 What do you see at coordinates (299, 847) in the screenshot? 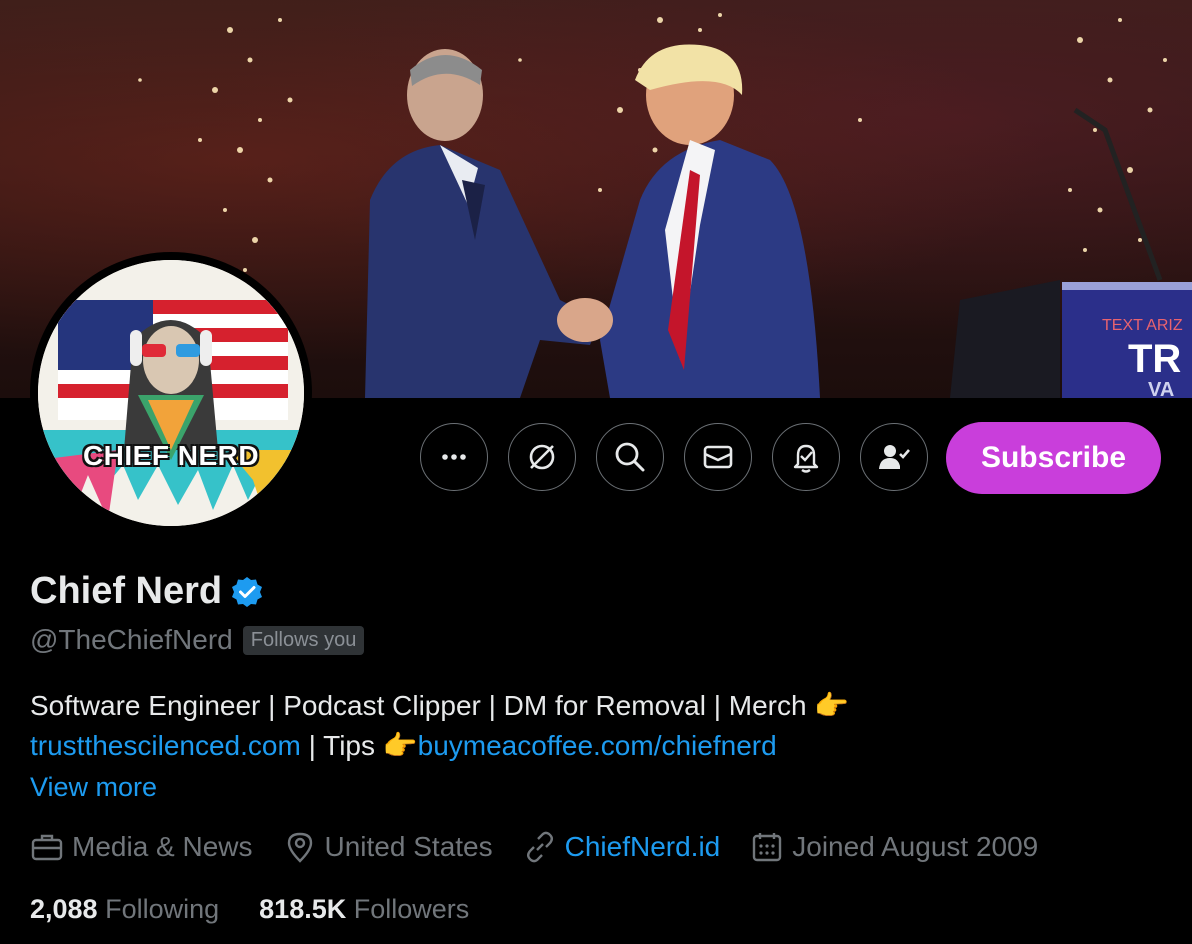
I see `location-pin-icon` at bounding box center [299, 847].